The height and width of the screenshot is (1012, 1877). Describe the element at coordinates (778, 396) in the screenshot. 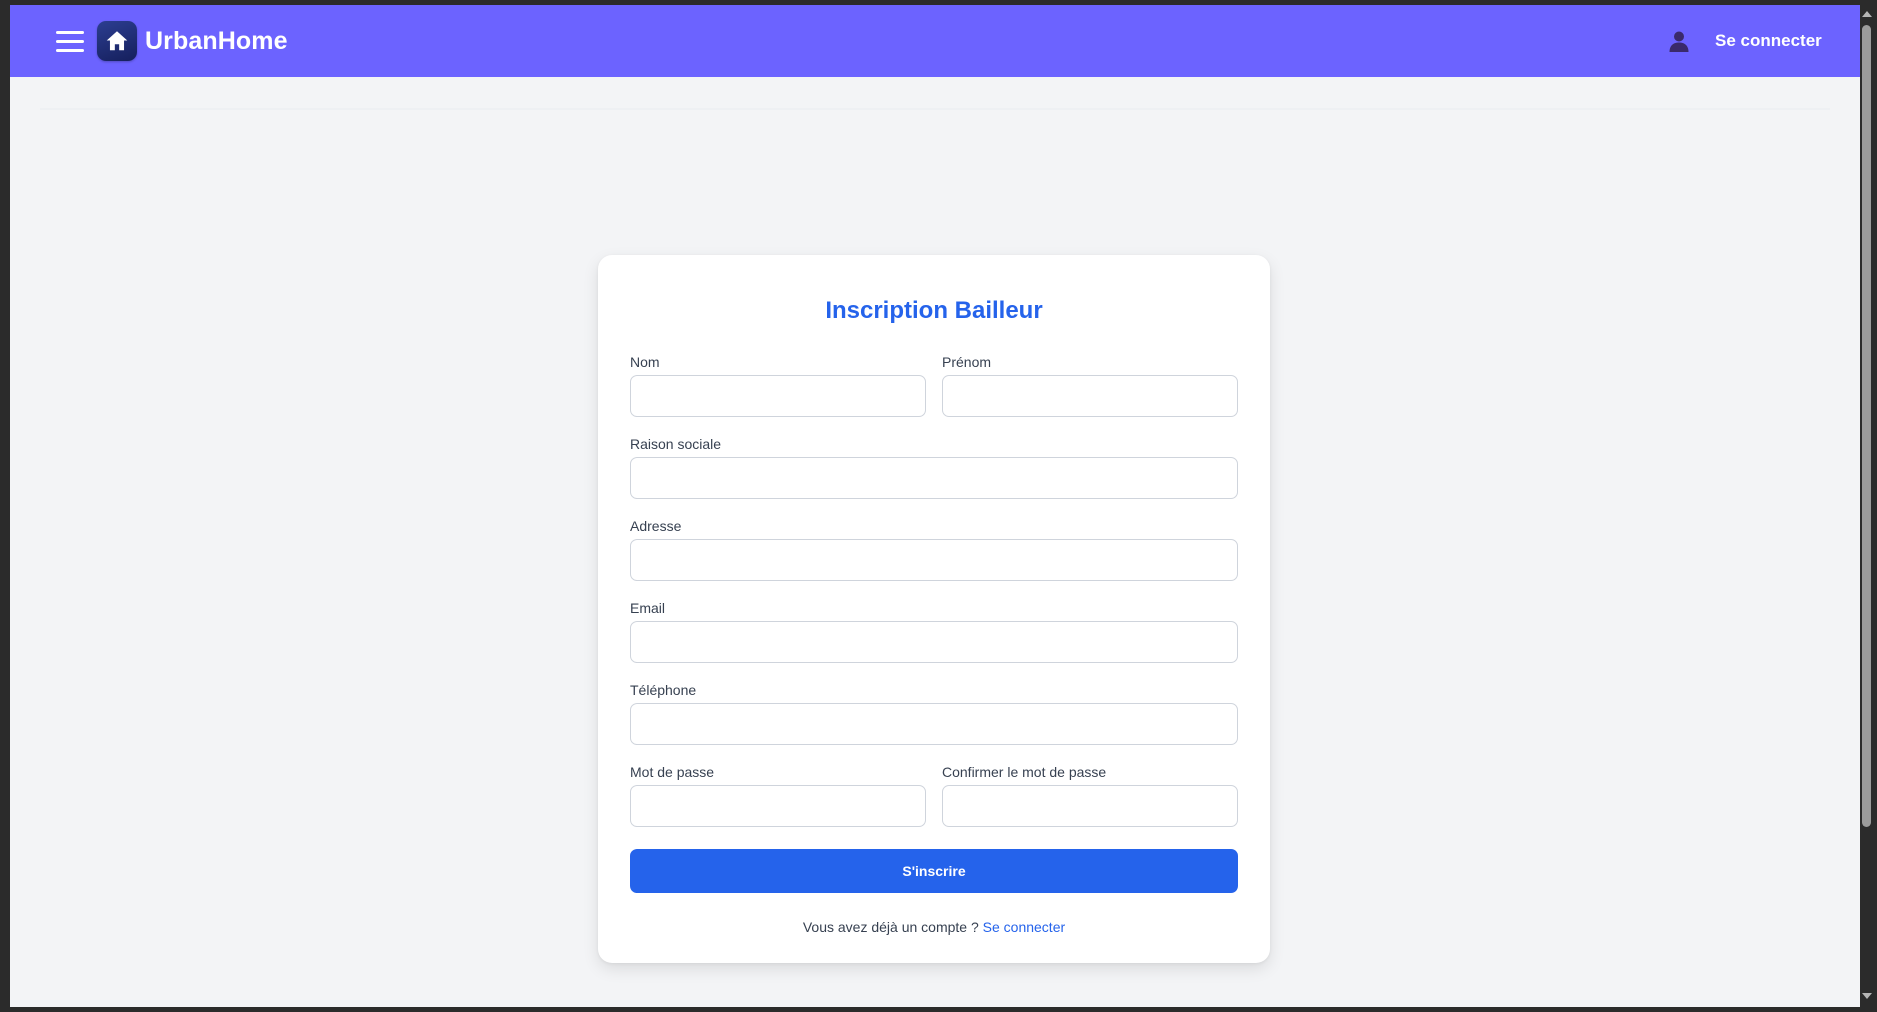

I see `nom-input` at that location.